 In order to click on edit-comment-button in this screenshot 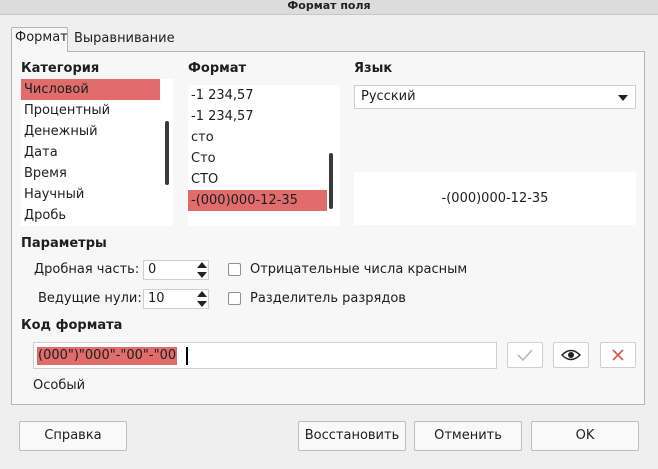, I will do `click(571, 355)`.